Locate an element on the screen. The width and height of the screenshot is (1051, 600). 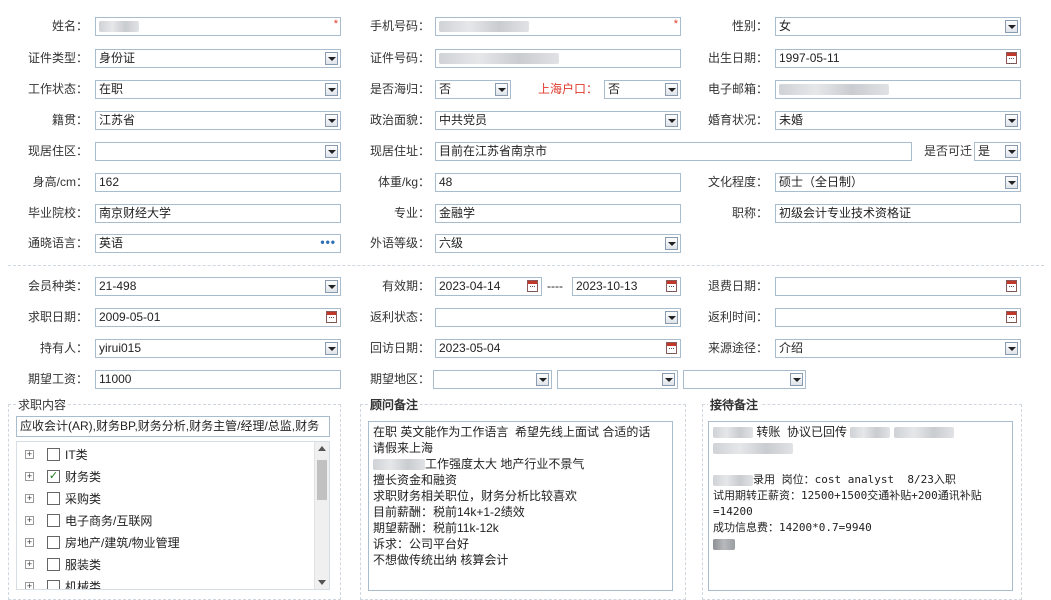
political-select: 中共党员 is located at coordinates (558, 120).